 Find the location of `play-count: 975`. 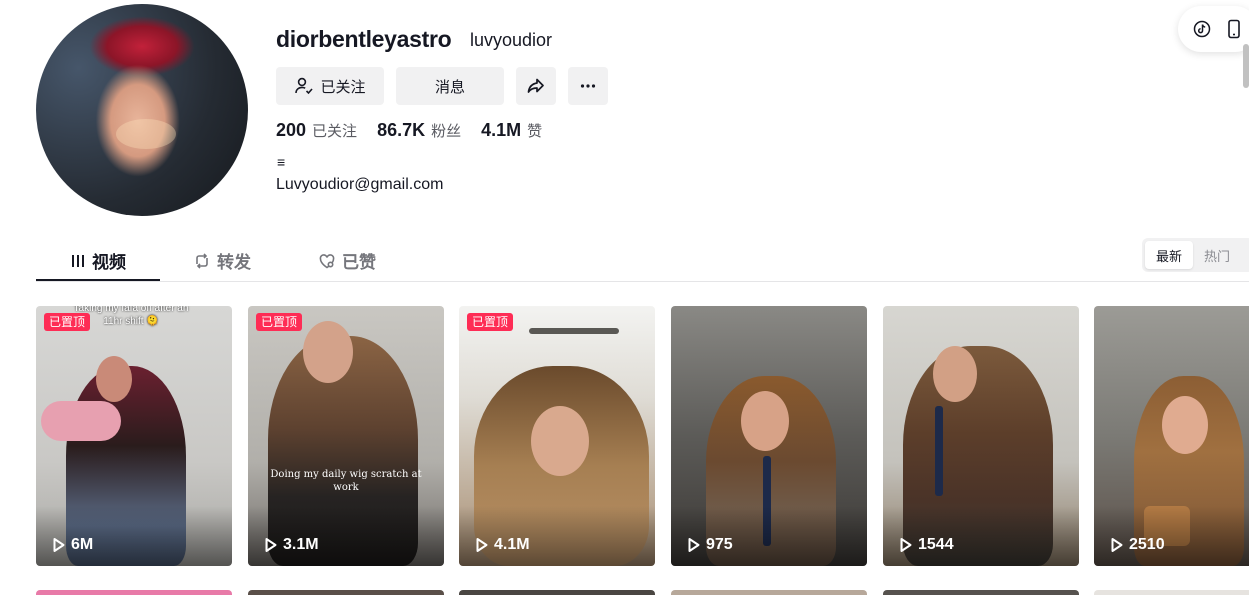

play-count: 975 is located at coordinates (710, 545).